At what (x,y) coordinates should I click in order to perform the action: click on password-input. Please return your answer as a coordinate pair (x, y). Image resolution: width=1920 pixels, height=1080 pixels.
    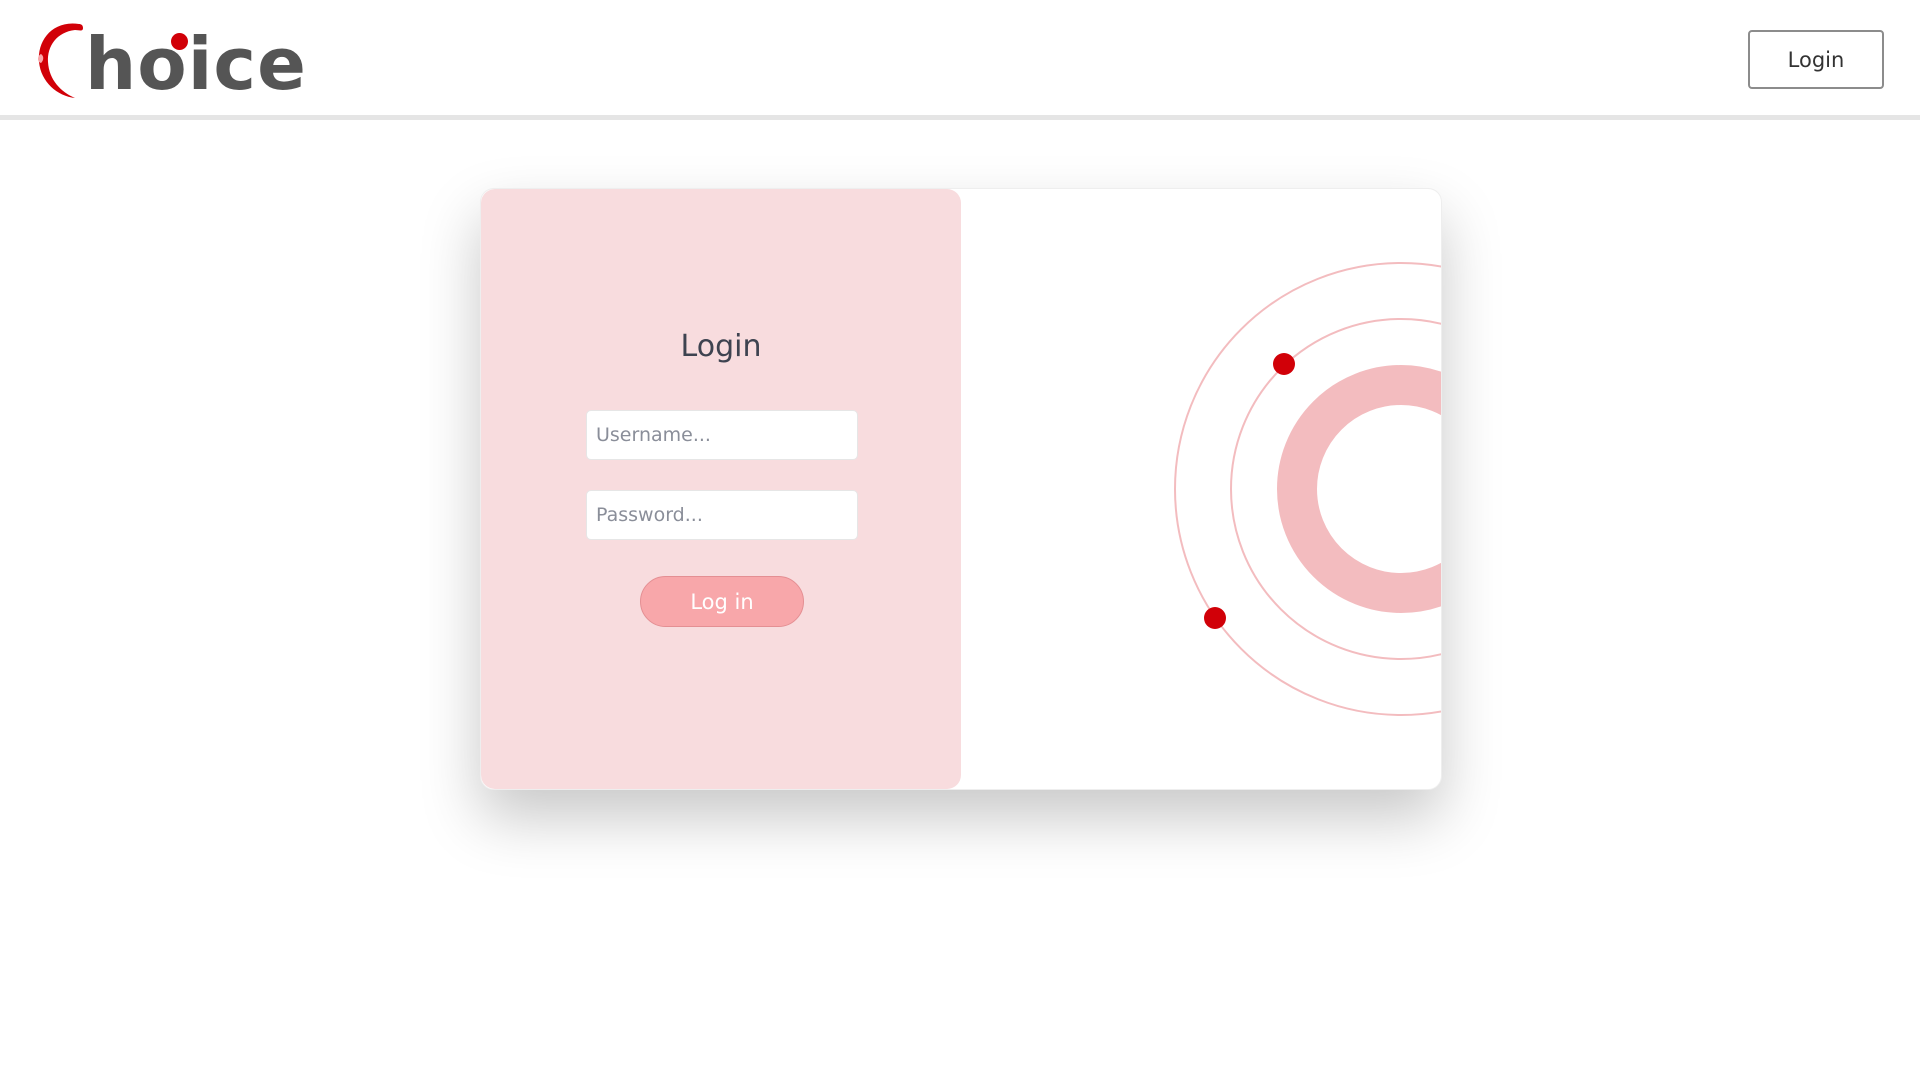
    Looking at the image, I should click on (722, 515).